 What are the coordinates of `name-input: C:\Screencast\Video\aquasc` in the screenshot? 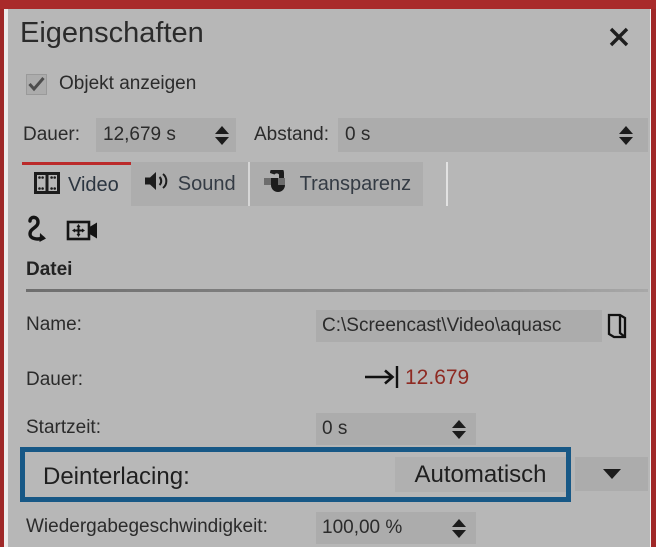 It's located at (459, 326).